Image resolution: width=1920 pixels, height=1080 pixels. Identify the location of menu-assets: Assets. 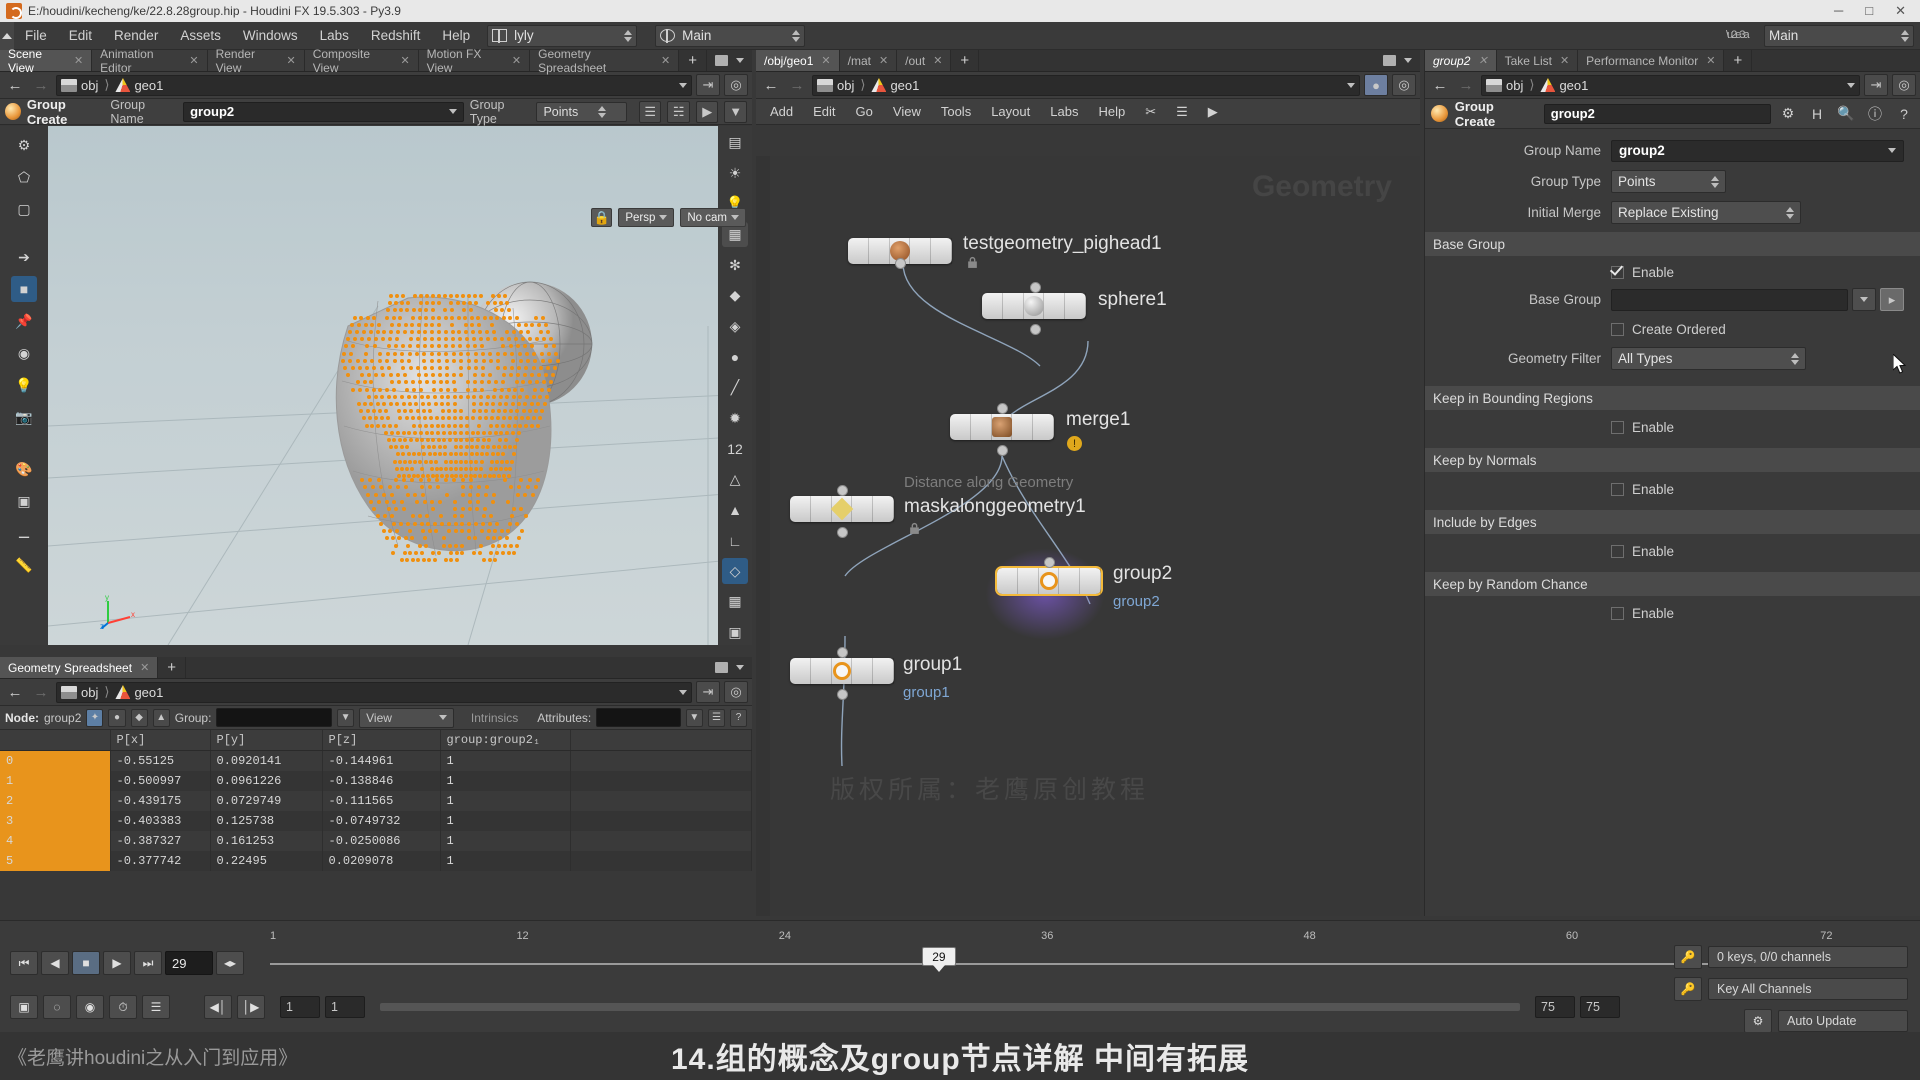
(200, 36).